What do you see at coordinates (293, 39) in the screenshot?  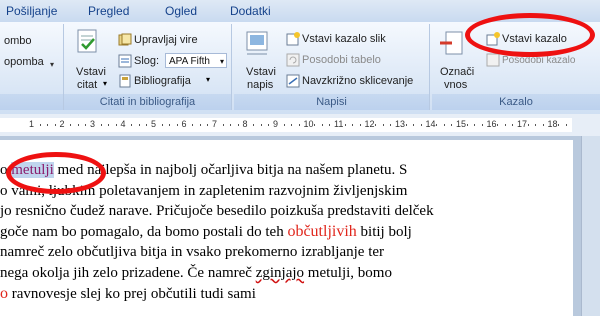 I see `table-of-figures-icon` at bounding box center [293, 39].